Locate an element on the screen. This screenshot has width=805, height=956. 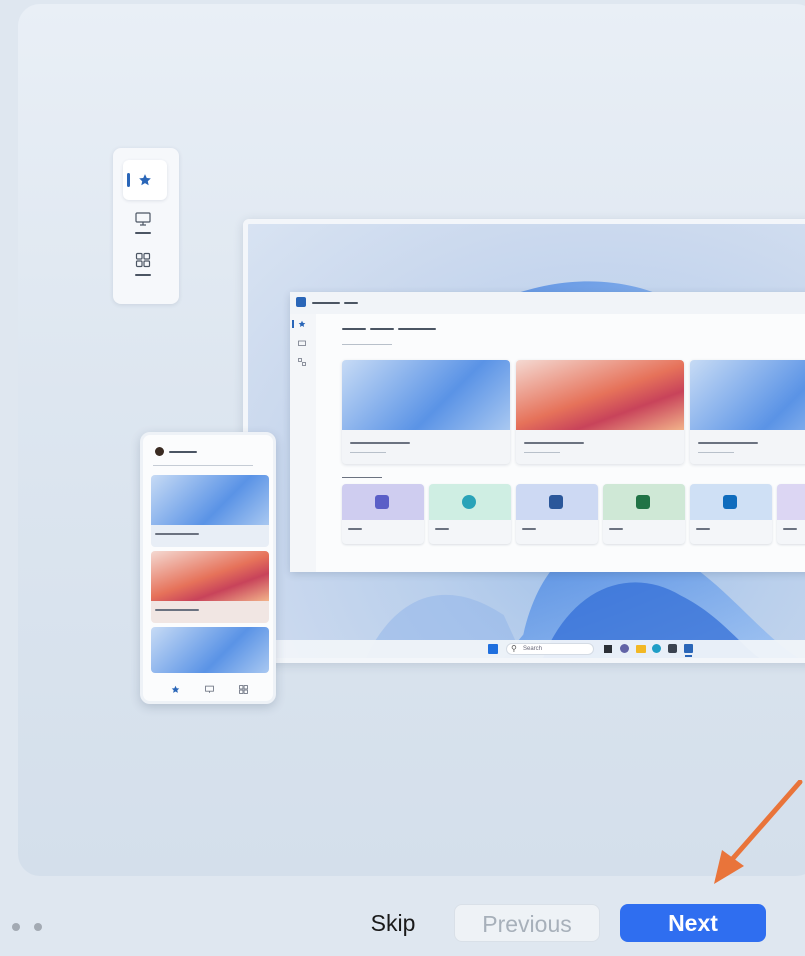
avatar is located at coordinates (159, 451).